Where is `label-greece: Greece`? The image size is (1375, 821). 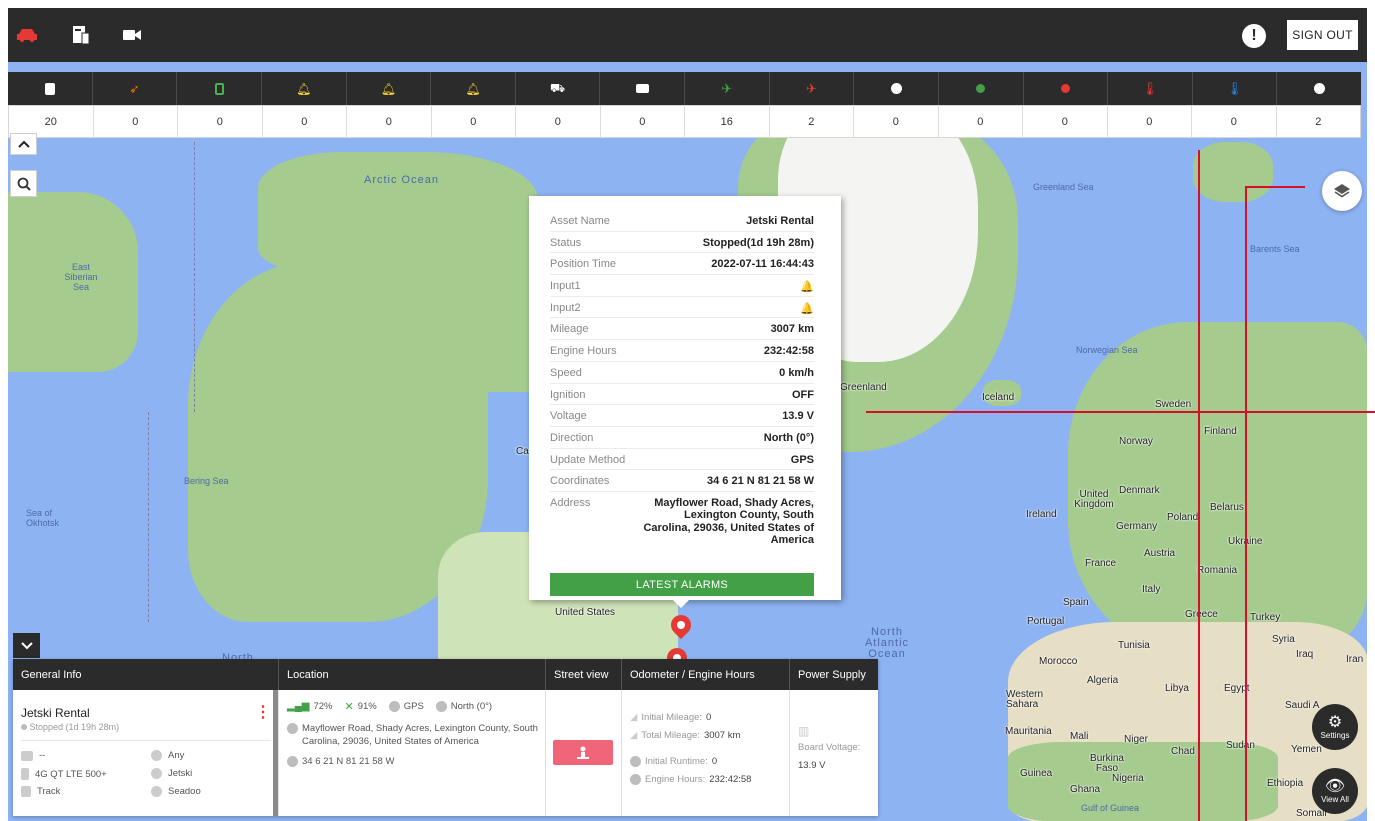 label-greece: Greece is located at coordinates (1201, 614).